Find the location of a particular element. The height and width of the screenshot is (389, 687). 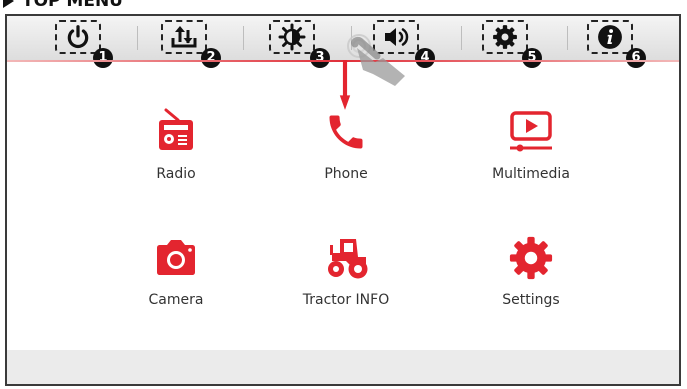

brightness-icon is located at coordinates (292, 37).